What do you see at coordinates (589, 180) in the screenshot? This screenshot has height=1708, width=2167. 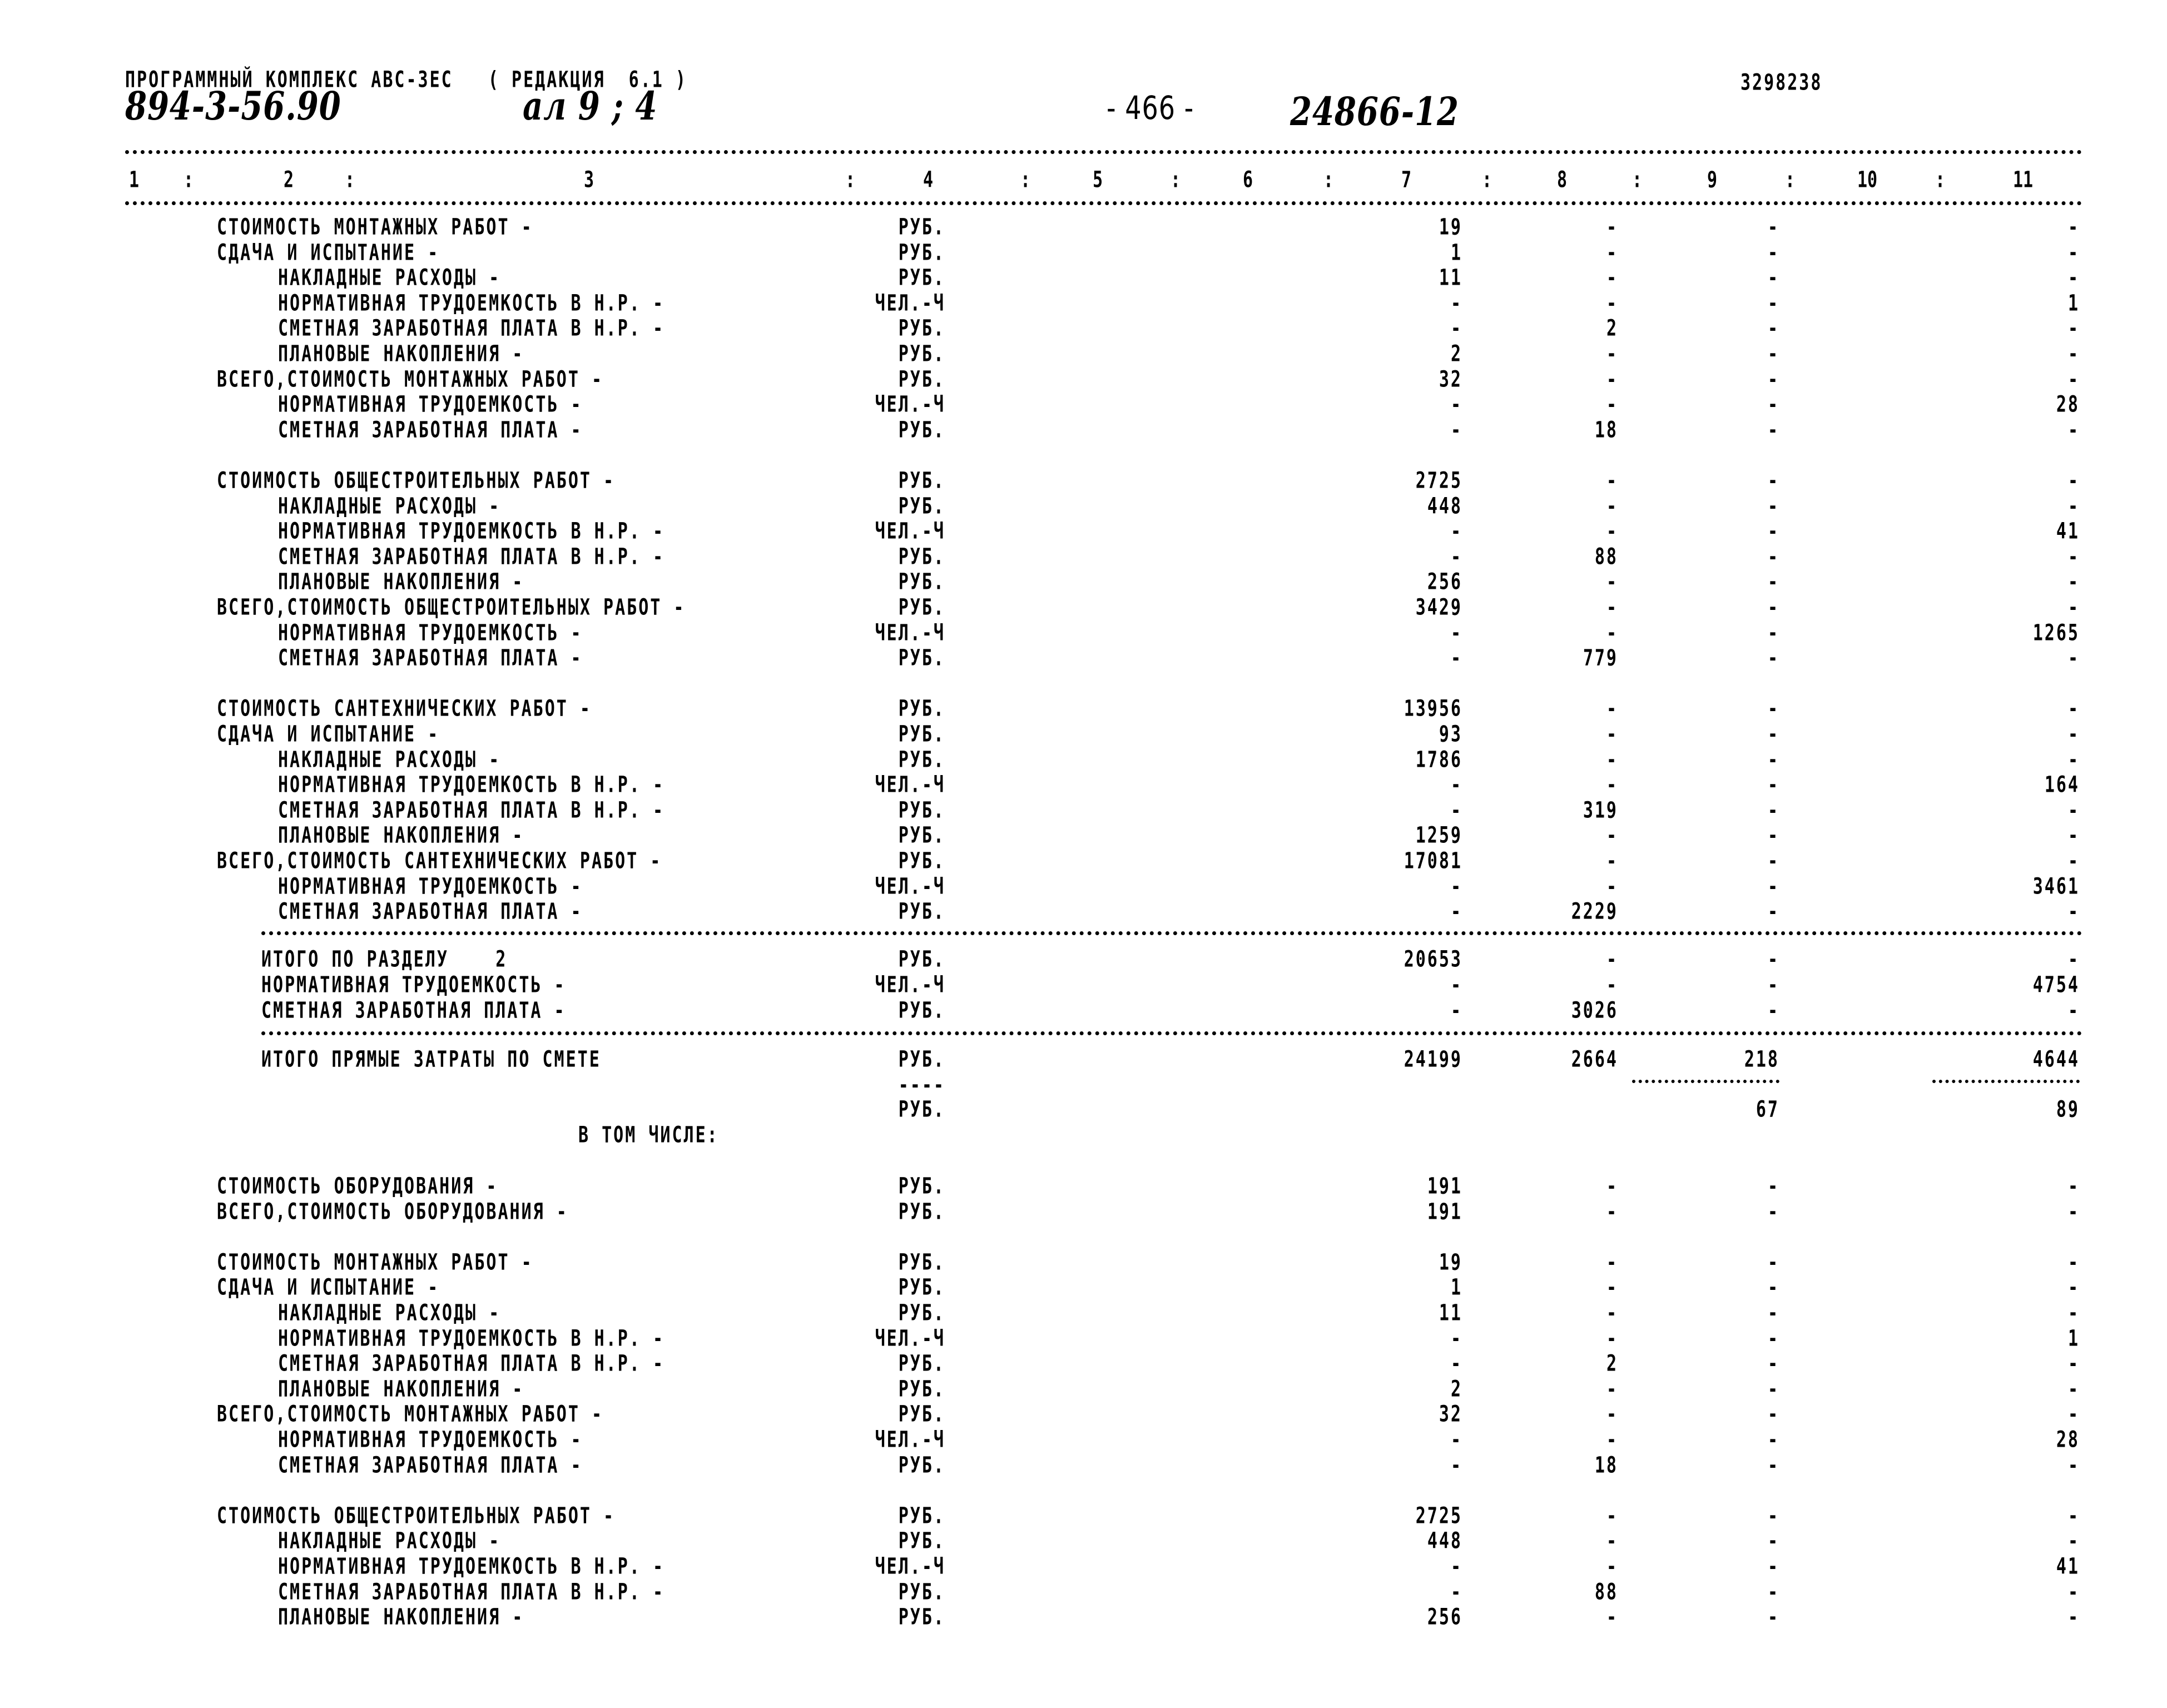 I see `column-header-3: 3` at bounding box center [589, 180].